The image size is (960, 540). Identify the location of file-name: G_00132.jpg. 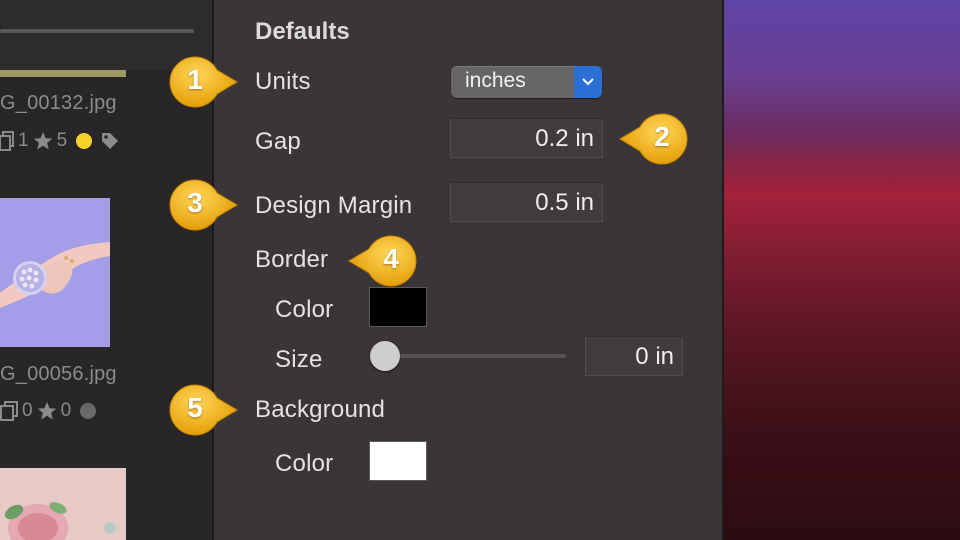
(58, 103).